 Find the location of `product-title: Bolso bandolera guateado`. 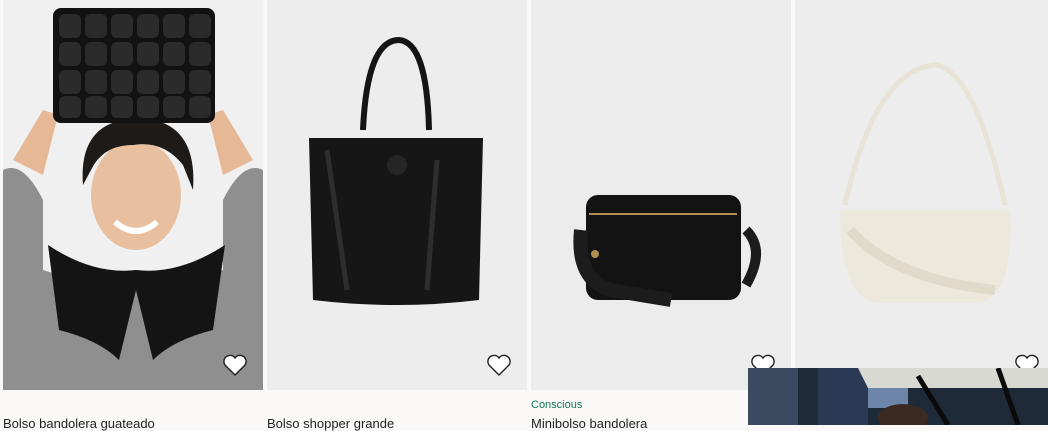

product-title: Bolso bandolera guateado is located at coordinates (79, 423).